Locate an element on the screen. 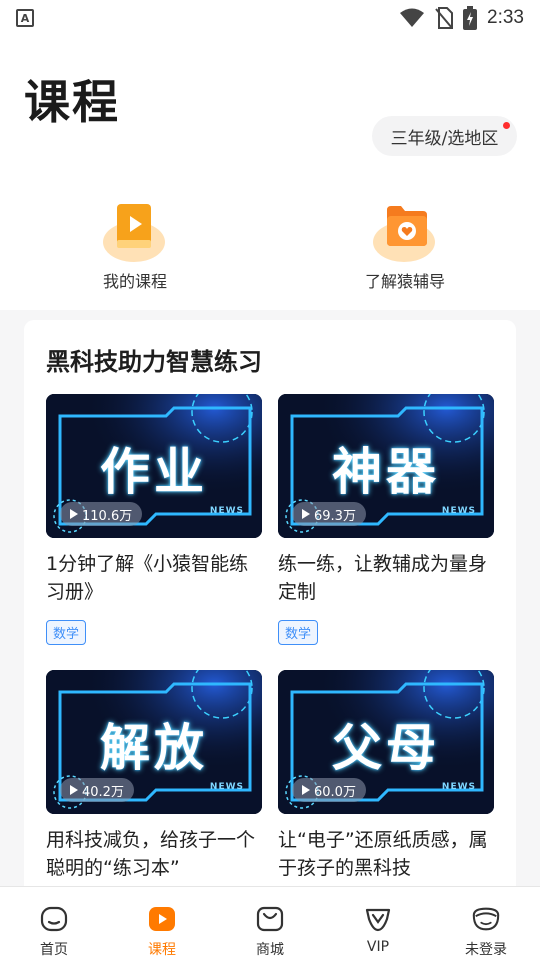 The image size is (540, 960). tab-label: 首页 is located at coordinates (54, 950).